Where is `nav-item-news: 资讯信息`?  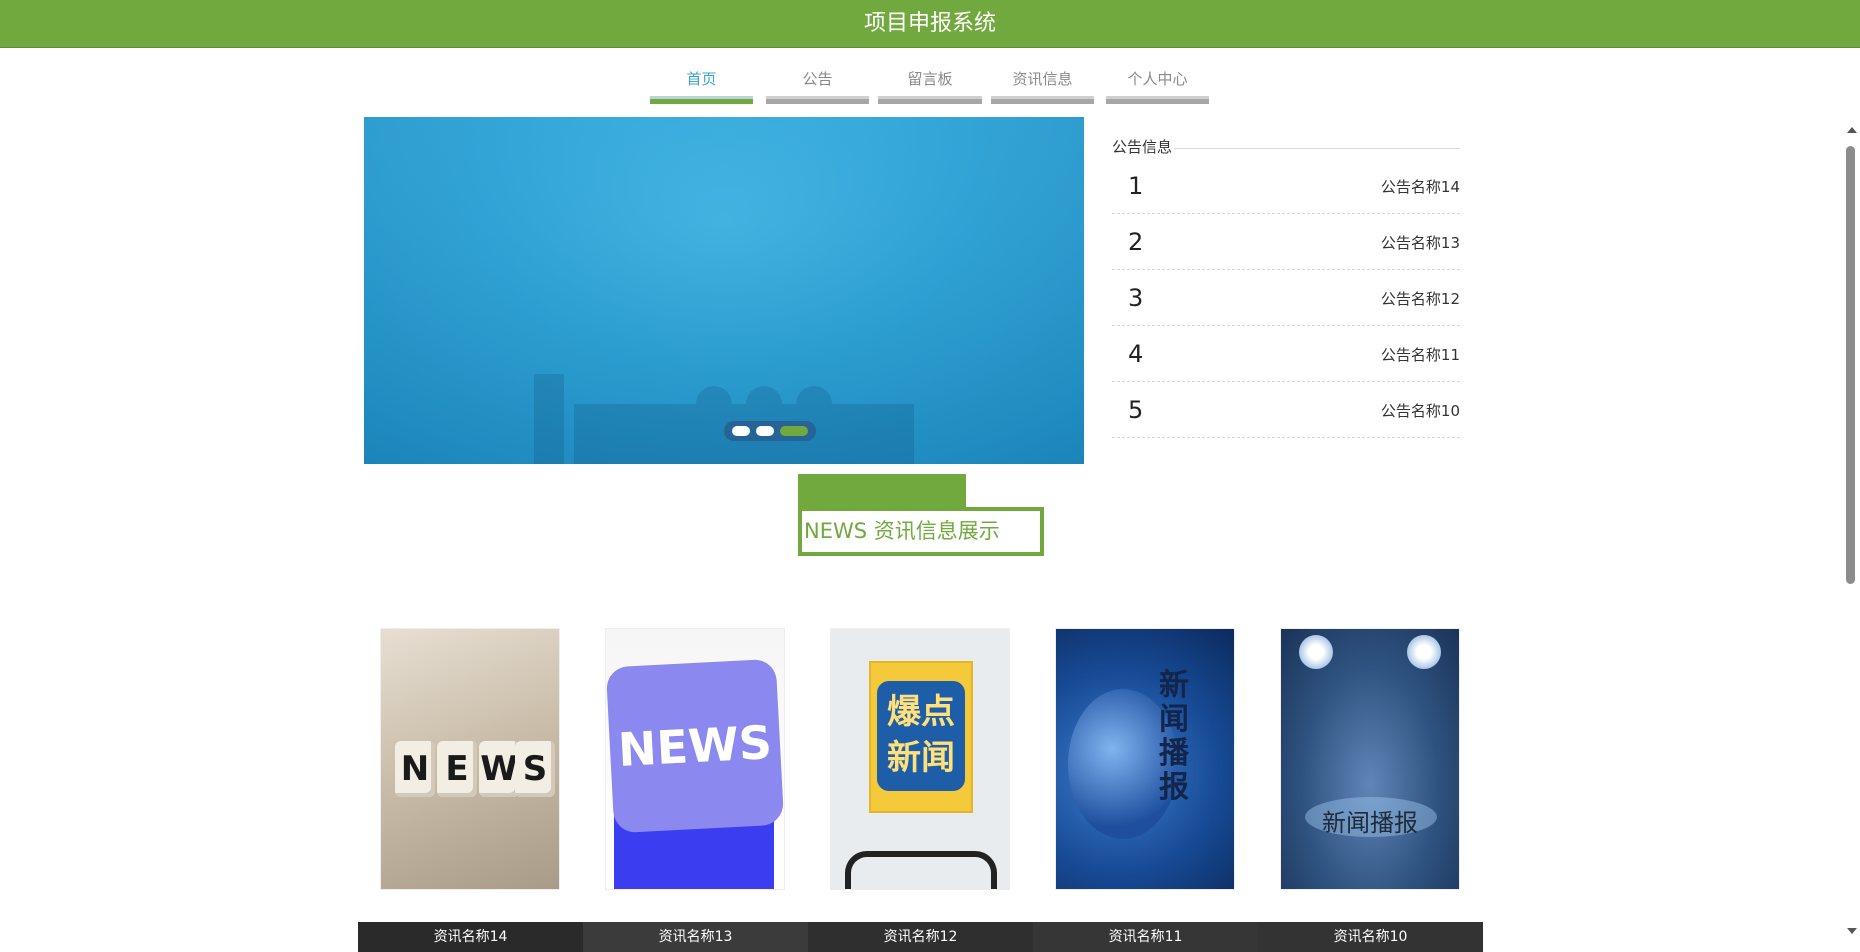 nav-item-news: 资讯信息 is located at coordinates (1042, 87).